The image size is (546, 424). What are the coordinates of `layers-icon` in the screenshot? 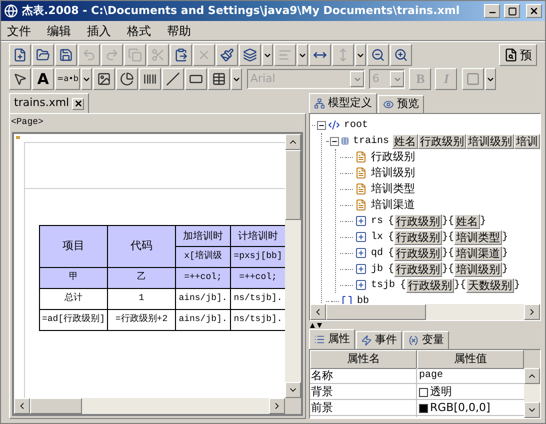 It's located at (250, 55).